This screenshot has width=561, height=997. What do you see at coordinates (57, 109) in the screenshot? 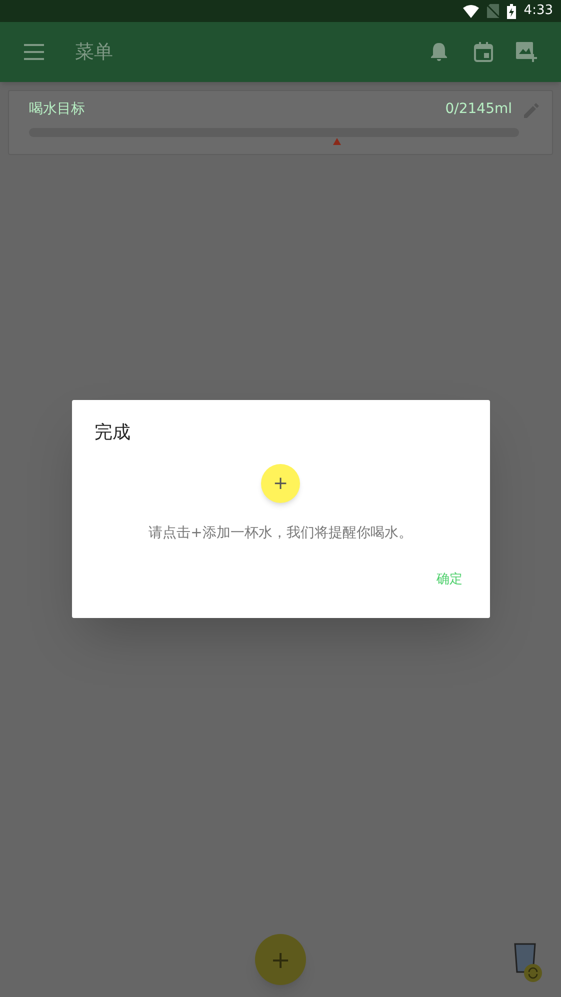
I see `goal-label: 喝水目标` at bounding box center [57, 109].